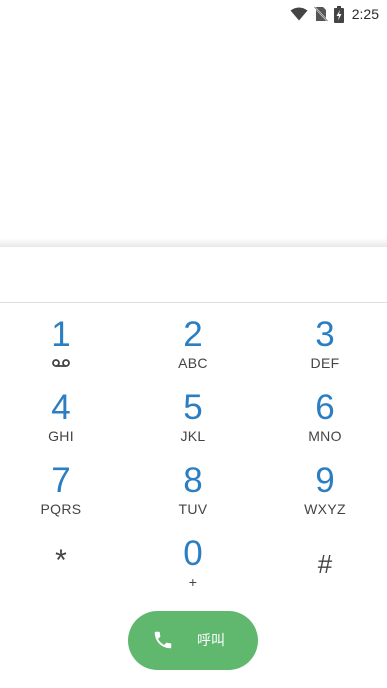  Describe the element at coordinates (61, 436) in the screenshot. I see `key-letters: GHI` at that location.